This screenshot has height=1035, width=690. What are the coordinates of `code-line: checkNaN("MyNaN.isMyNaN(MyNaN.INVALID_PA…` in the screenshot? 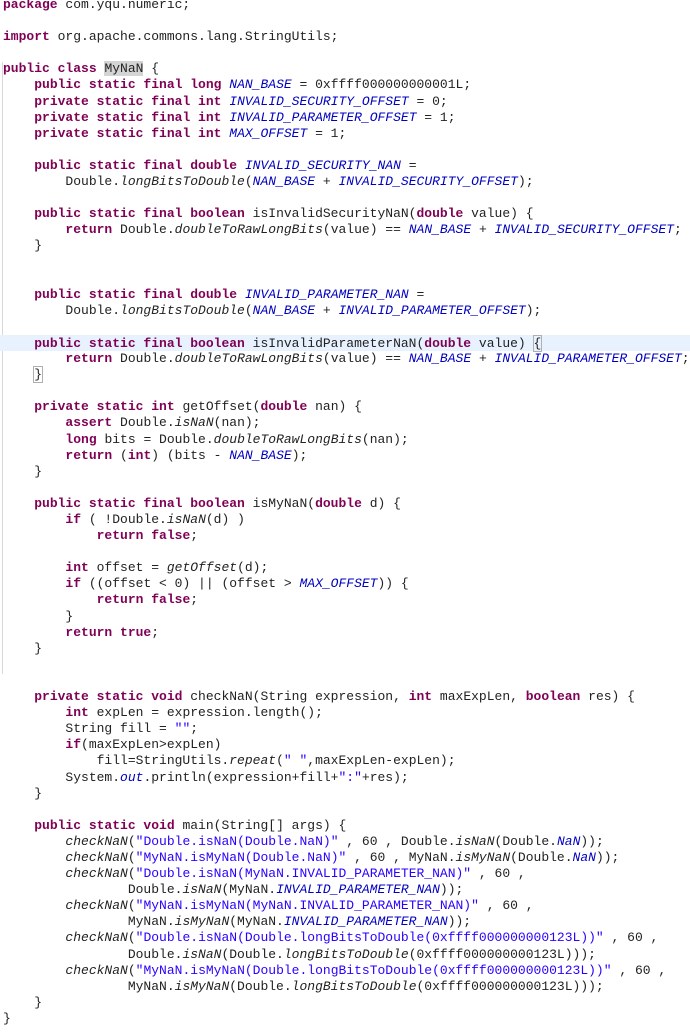 It's located at (346, 906).